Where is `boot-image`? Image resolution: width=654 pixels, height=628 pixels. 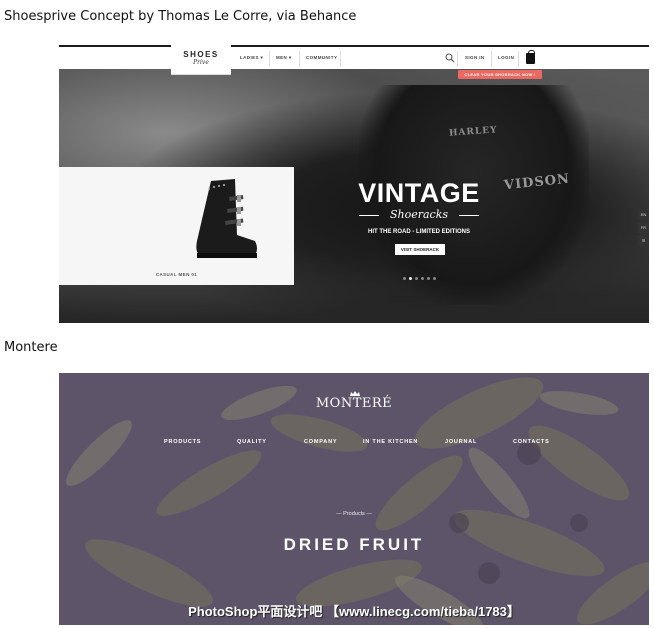 boot-image is located at coordinates (226, 218).